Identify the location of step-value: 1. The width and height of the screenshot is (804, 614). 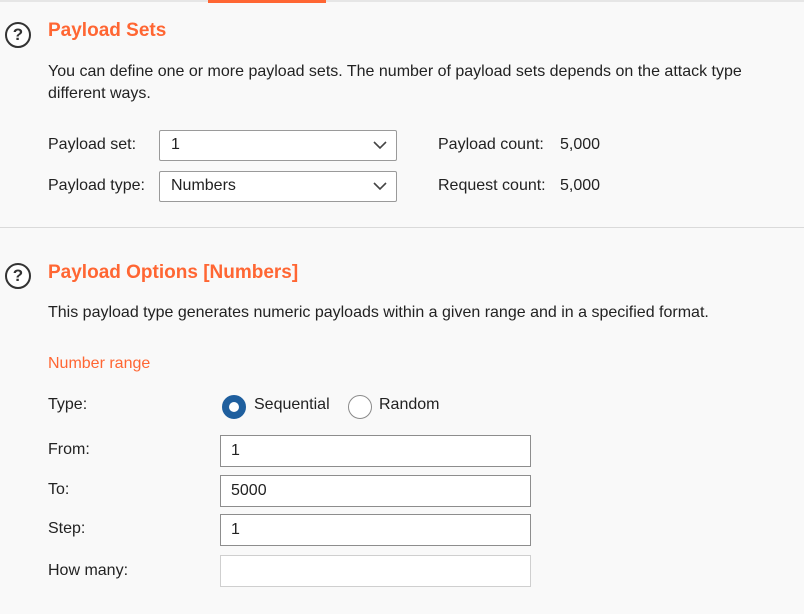
(235, 529).